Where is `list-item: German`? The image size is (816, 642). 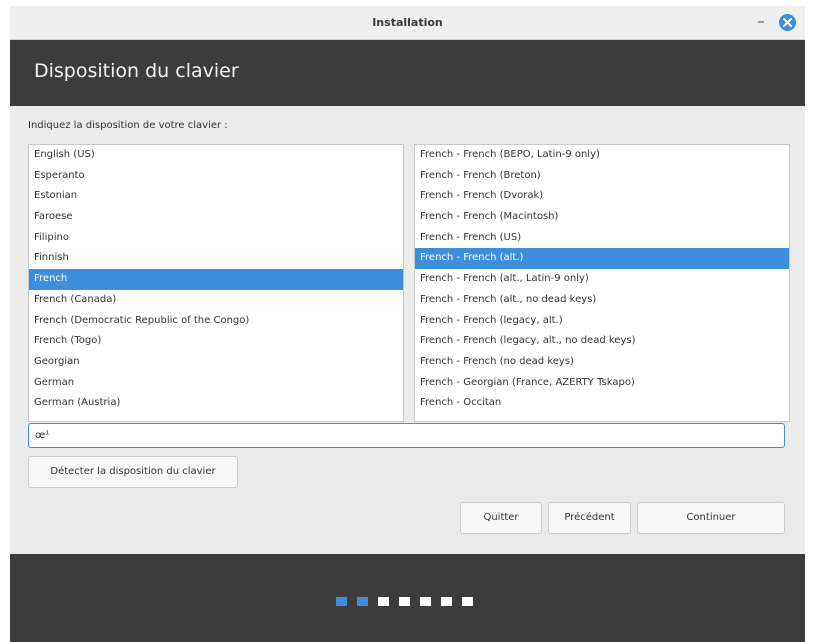
list-item: German is located at coordinates (216, 383).